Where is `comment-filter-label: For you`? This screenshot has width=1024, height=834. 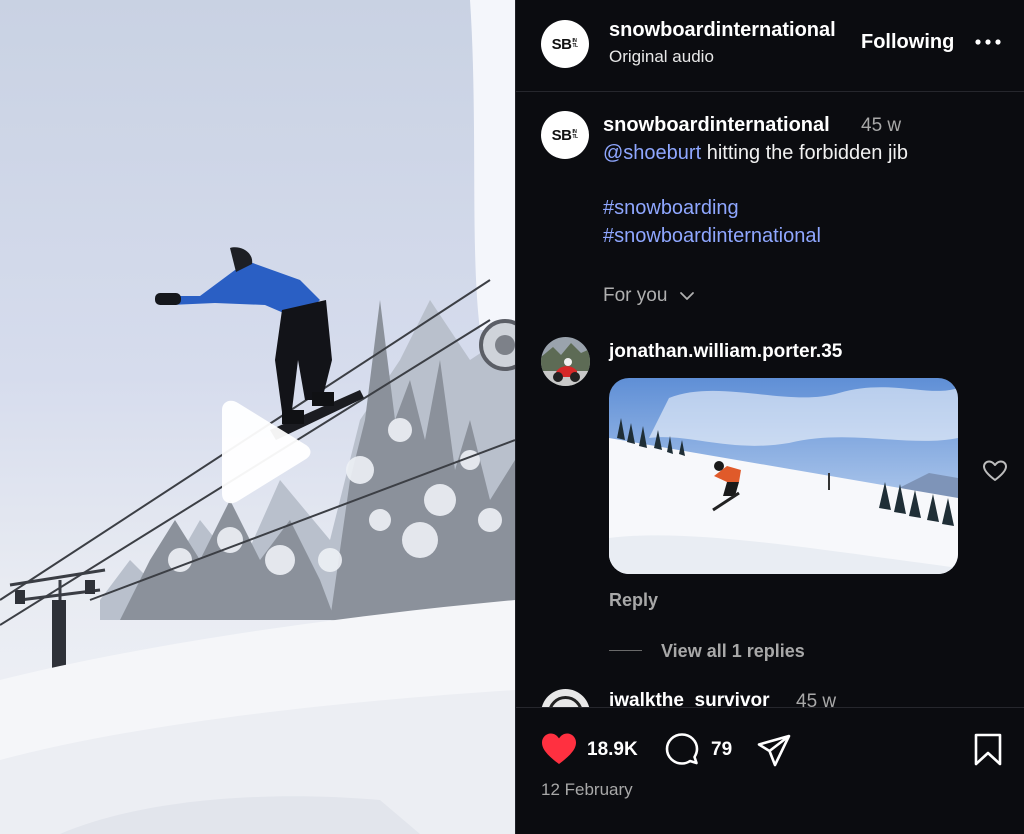 comment-filter-label: For you is located at coordinates (635, 295).